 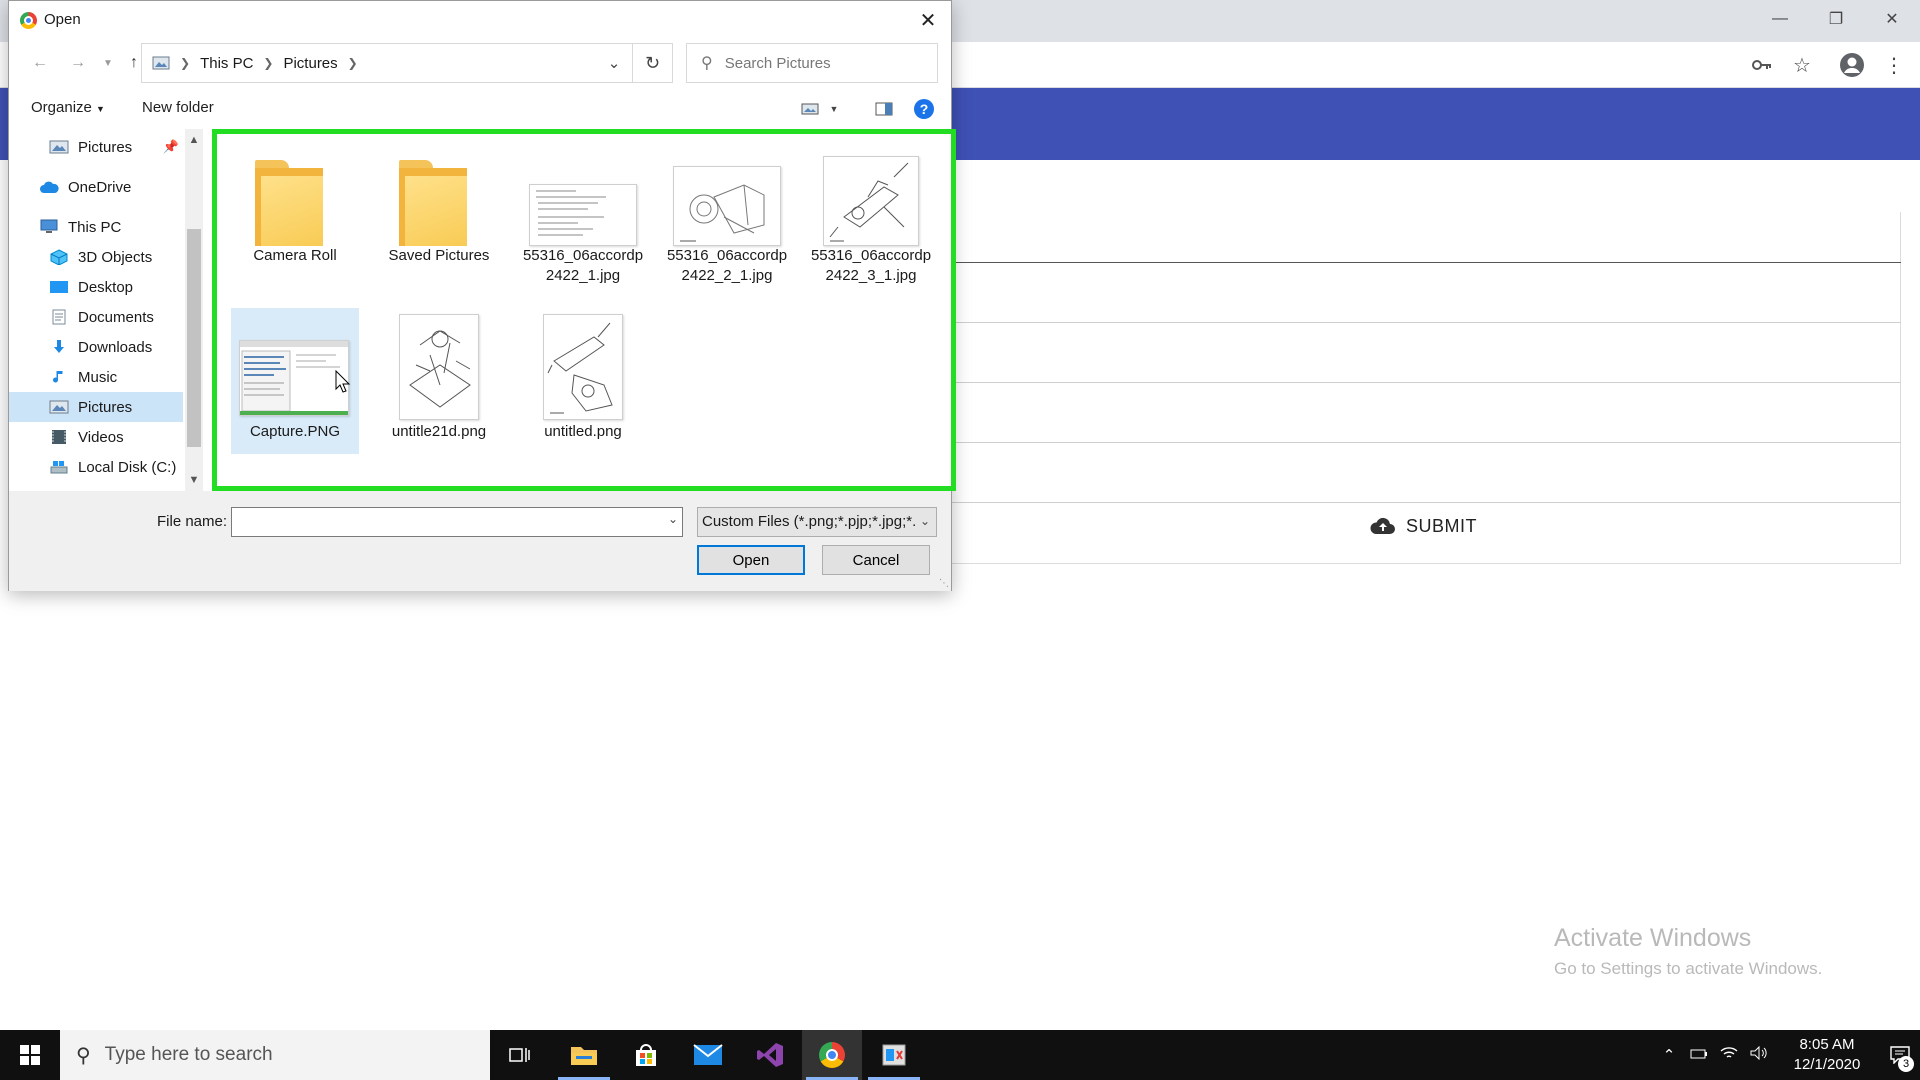 I want to click on address-dropdown-chevron-icon: ⌄, so click(x=614, y=63).